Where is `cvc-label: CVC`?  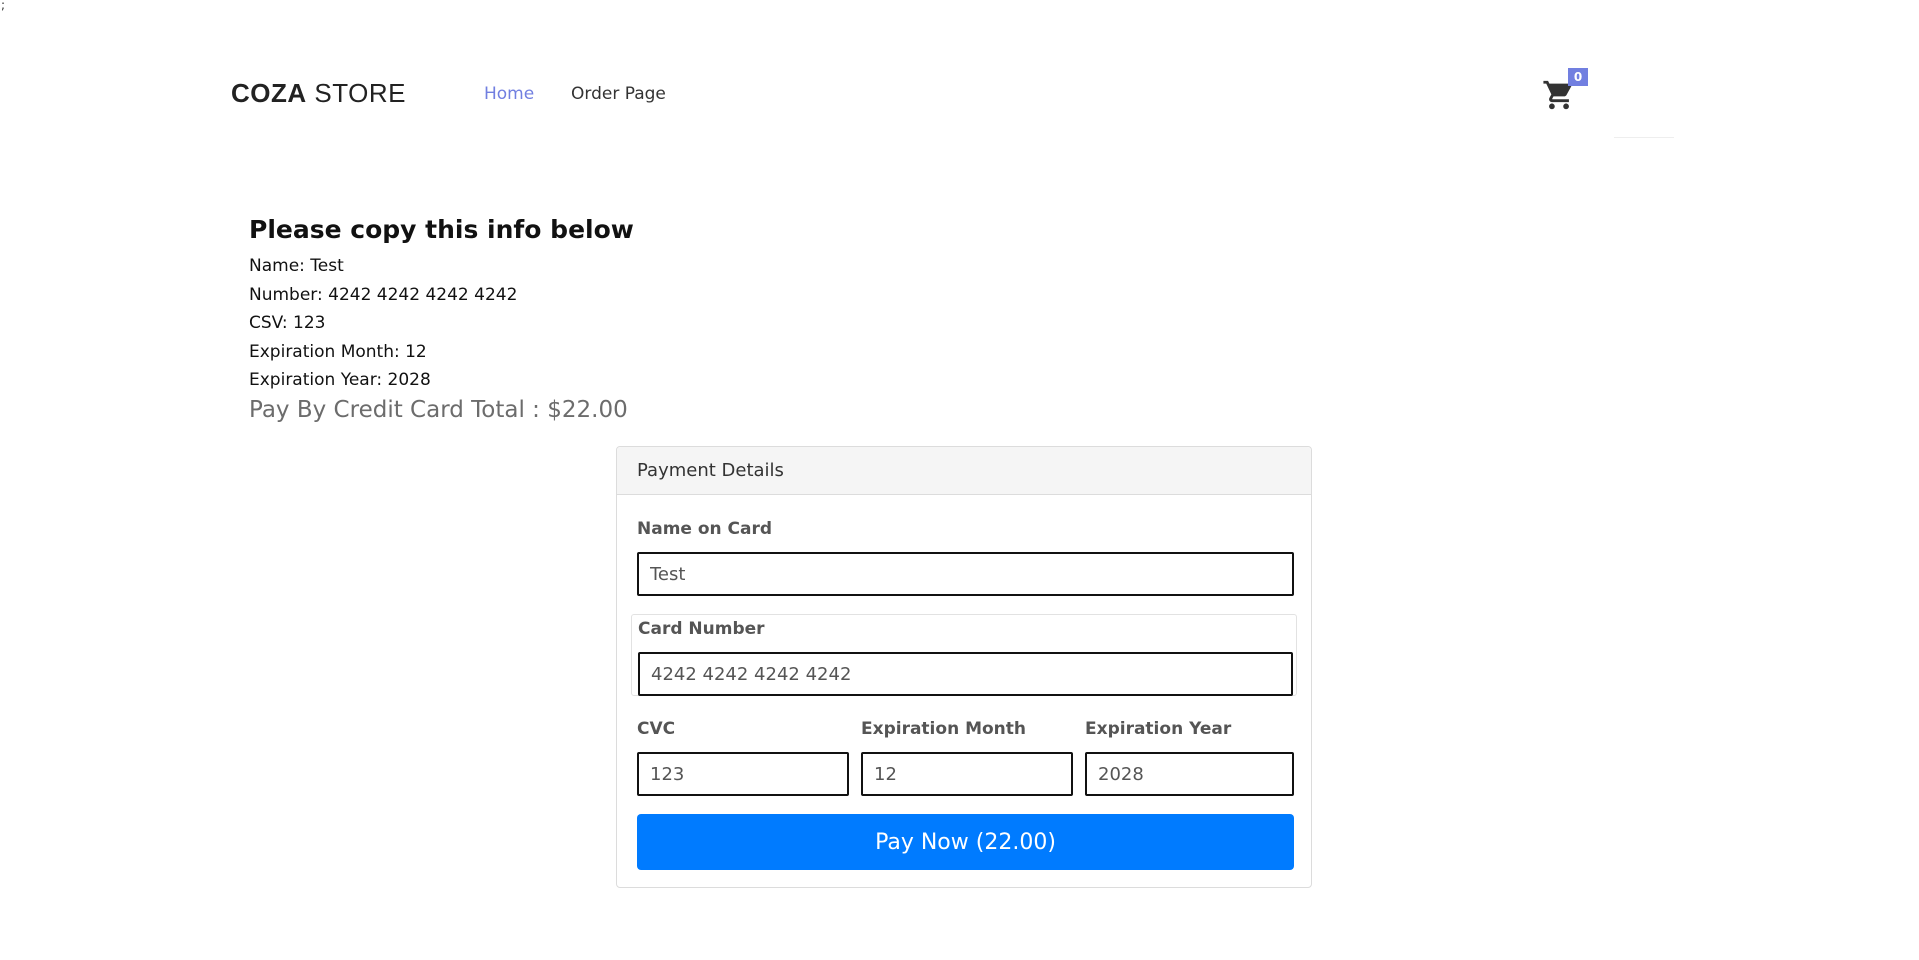 cvc-label: CVC is located at coordinates (656, 729).